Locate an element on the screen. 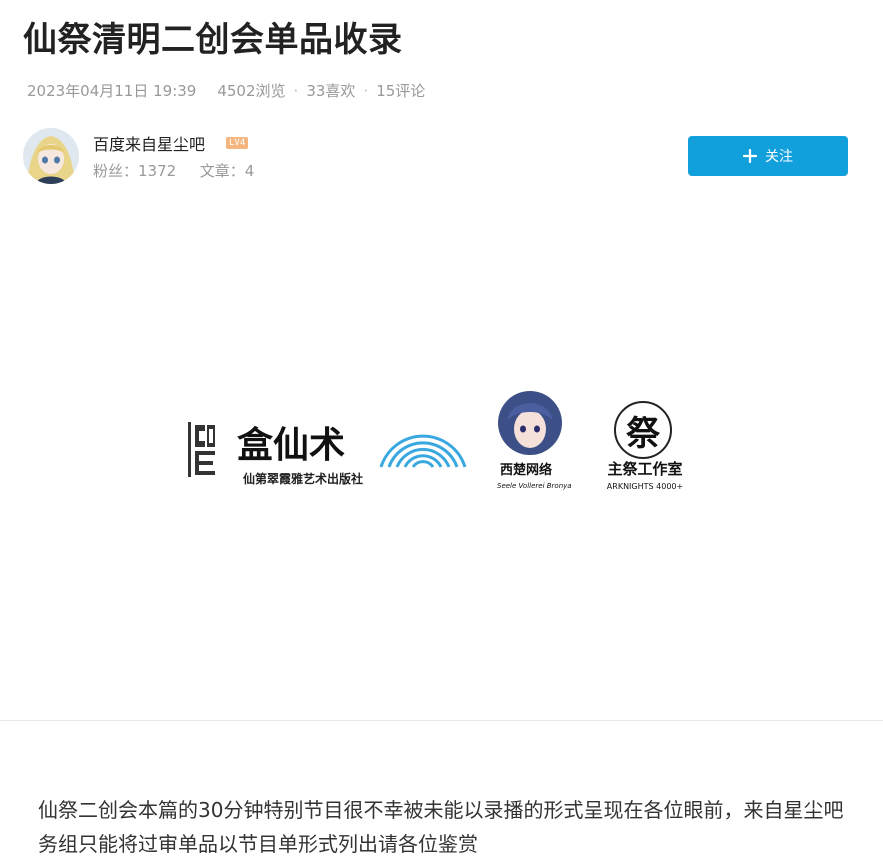  plus-icon is located at coordinates (750, 156).